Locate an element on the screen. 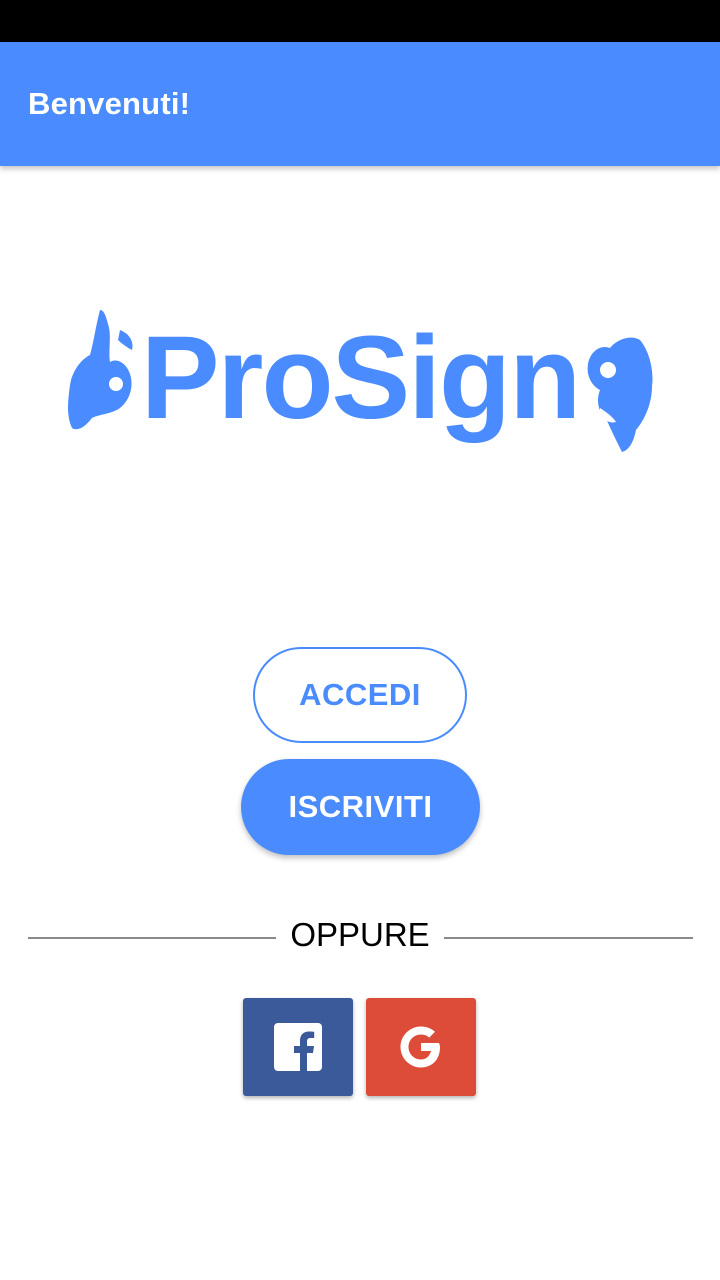 Image resolution: width=720 pixels, height=1280 pixels. prosign-logo: ProSign is located at coordinates (360, 382).